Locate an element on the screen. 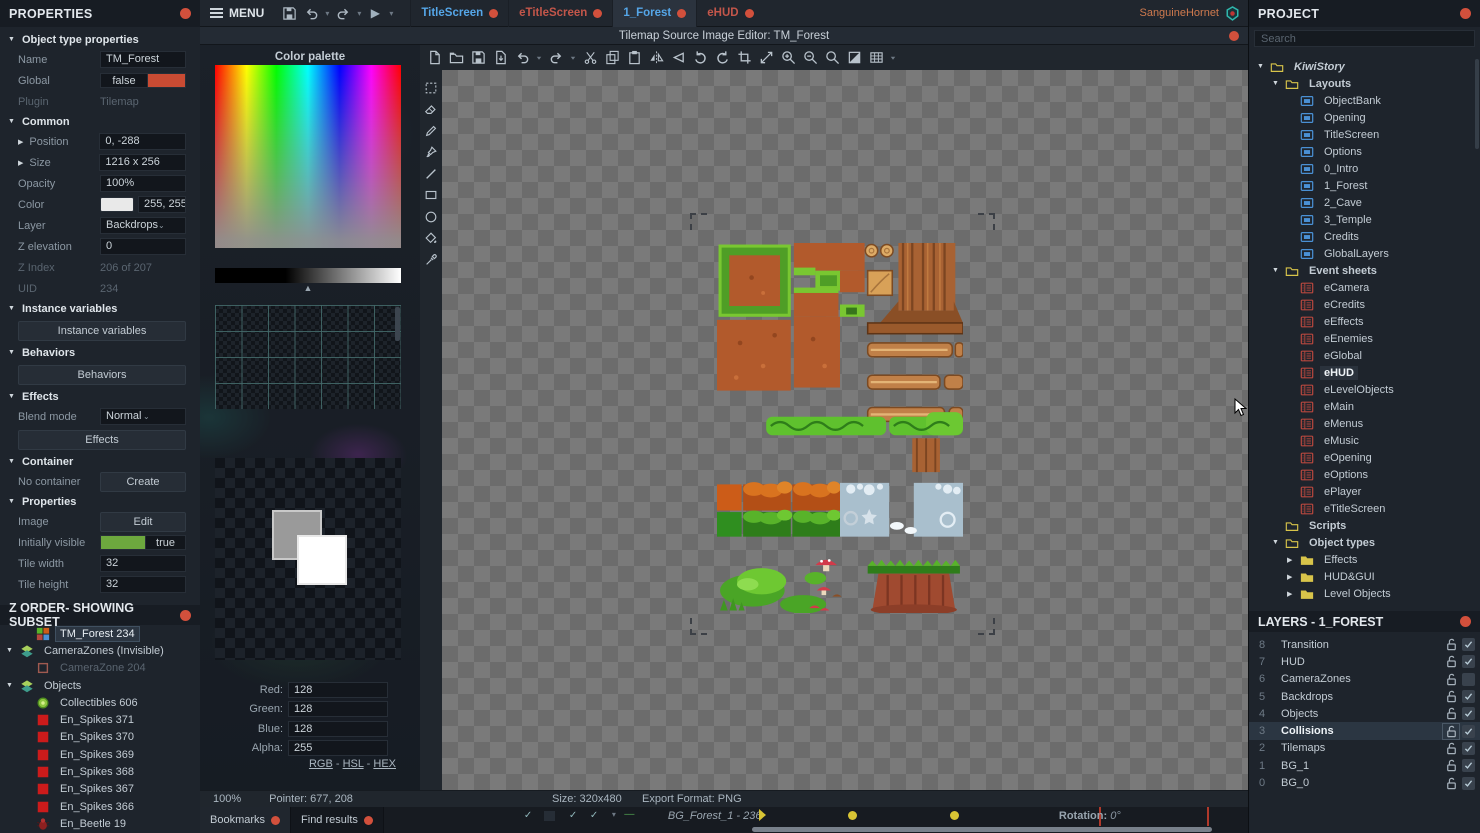 Image resolution: width=1480 pixels, height=833 pixels. project-tree-item: eOptions is located at coordinates (1364, 474).